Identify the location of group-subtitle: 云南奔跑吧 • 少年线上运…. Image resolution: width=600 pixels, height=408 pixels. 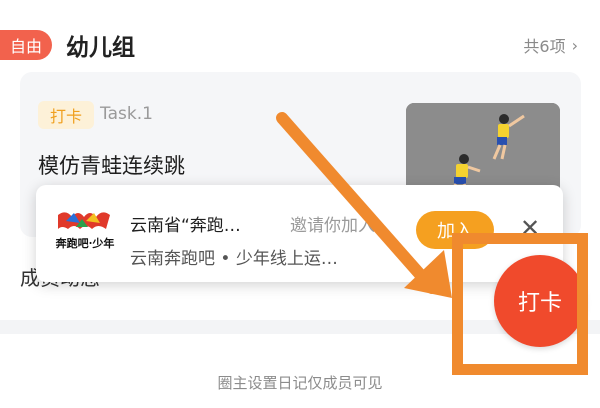
(234, 259).